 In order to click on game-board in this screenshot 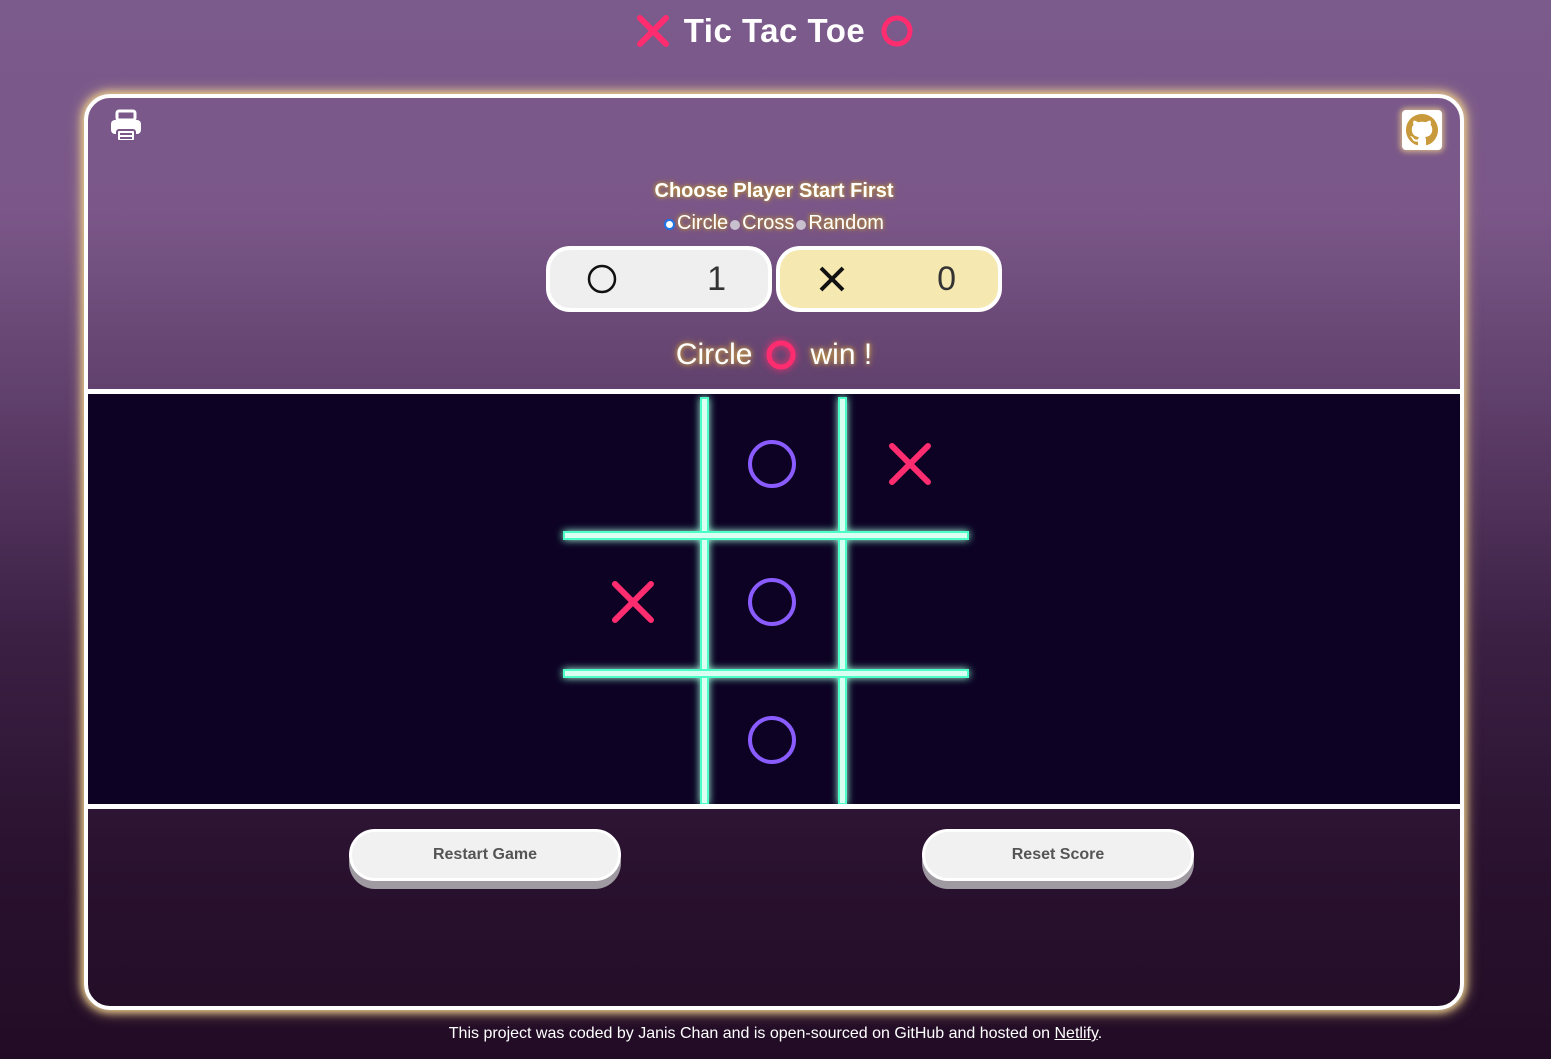, I will do `click(769, 600)`.